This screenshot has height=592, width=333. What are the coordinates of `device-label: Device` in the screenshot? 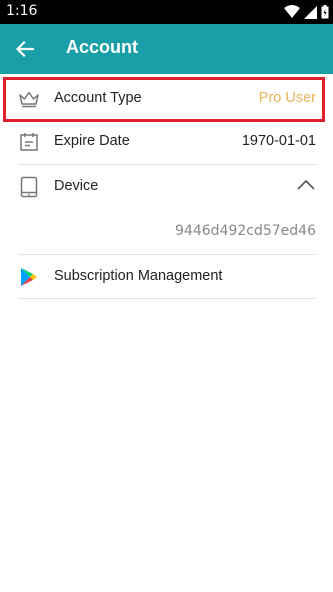 It's located at (76, 186).